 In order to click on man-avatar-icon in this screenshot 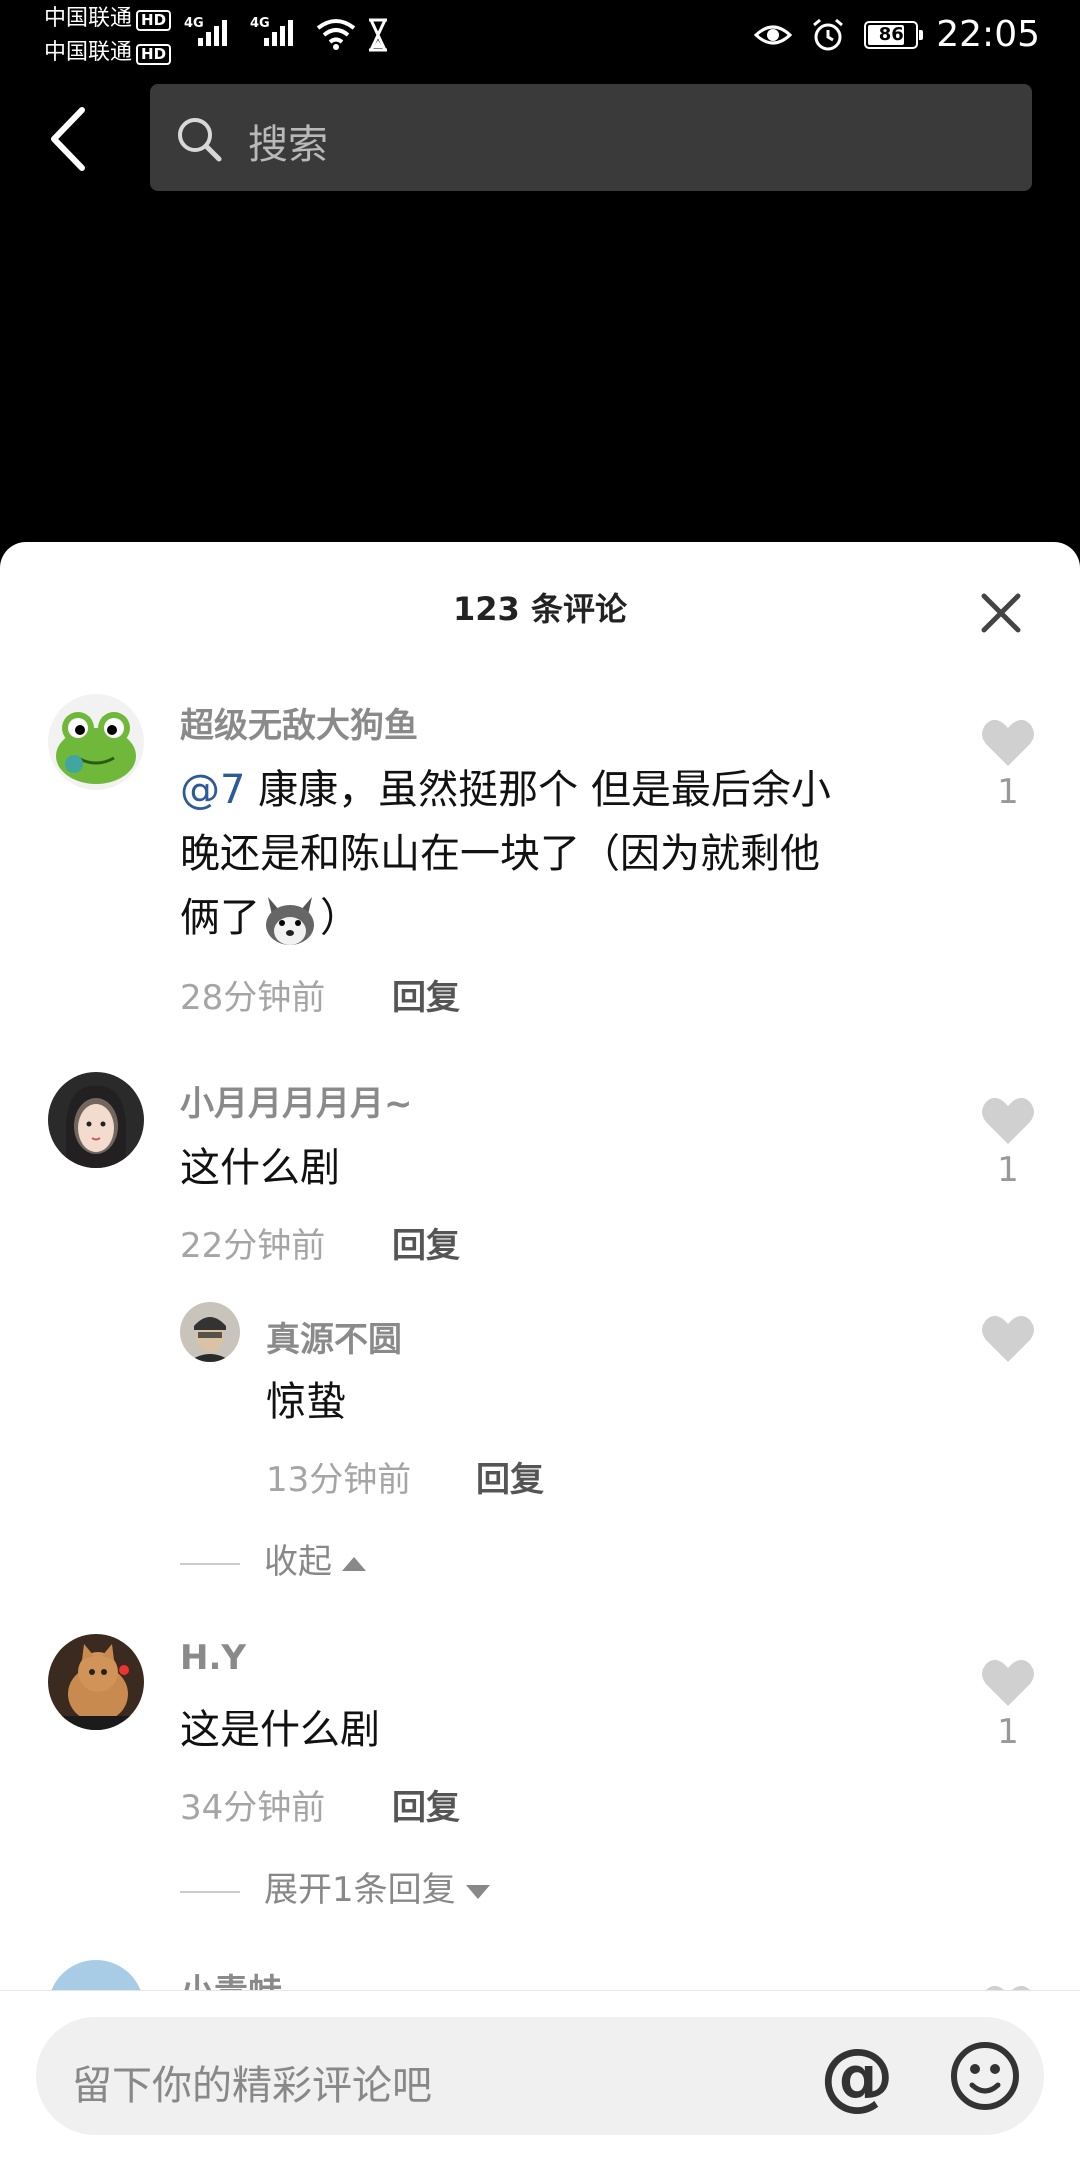, I will do `click(210, 1332)`.